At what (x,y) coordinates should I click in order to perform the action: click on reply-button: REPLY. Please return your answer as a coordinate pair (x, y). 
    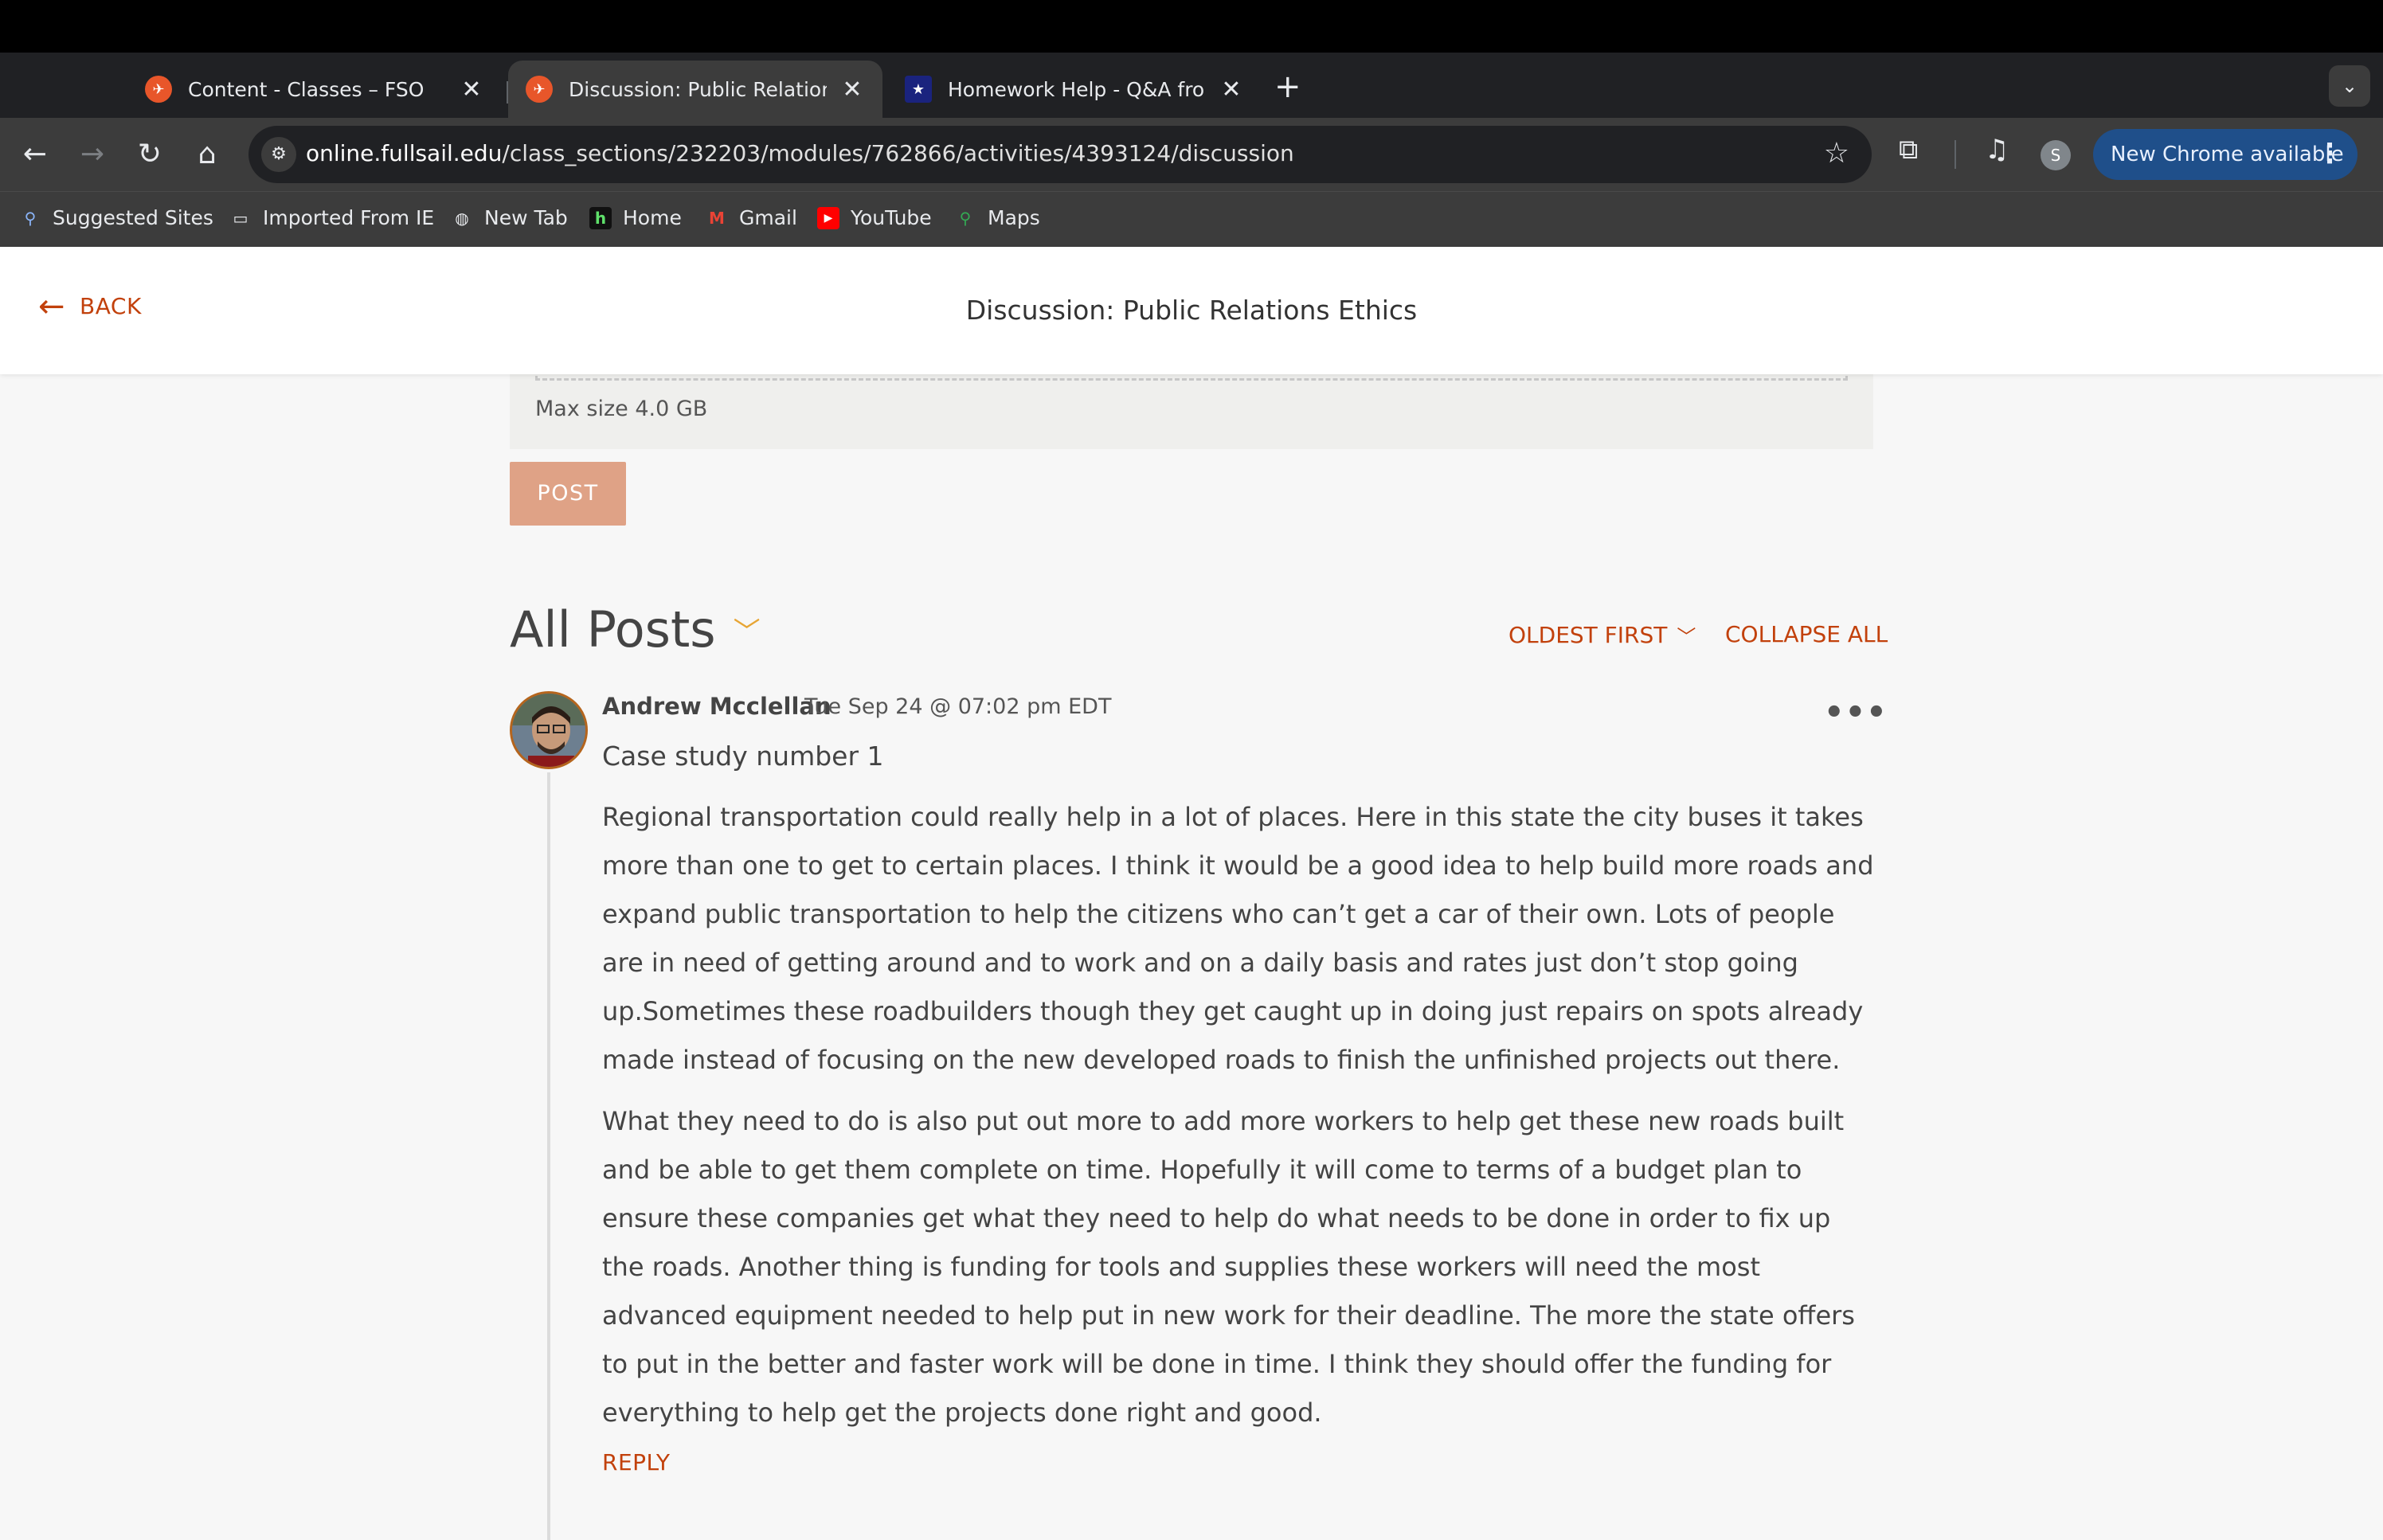
    Looking at the image, I should click on (636, 1462).